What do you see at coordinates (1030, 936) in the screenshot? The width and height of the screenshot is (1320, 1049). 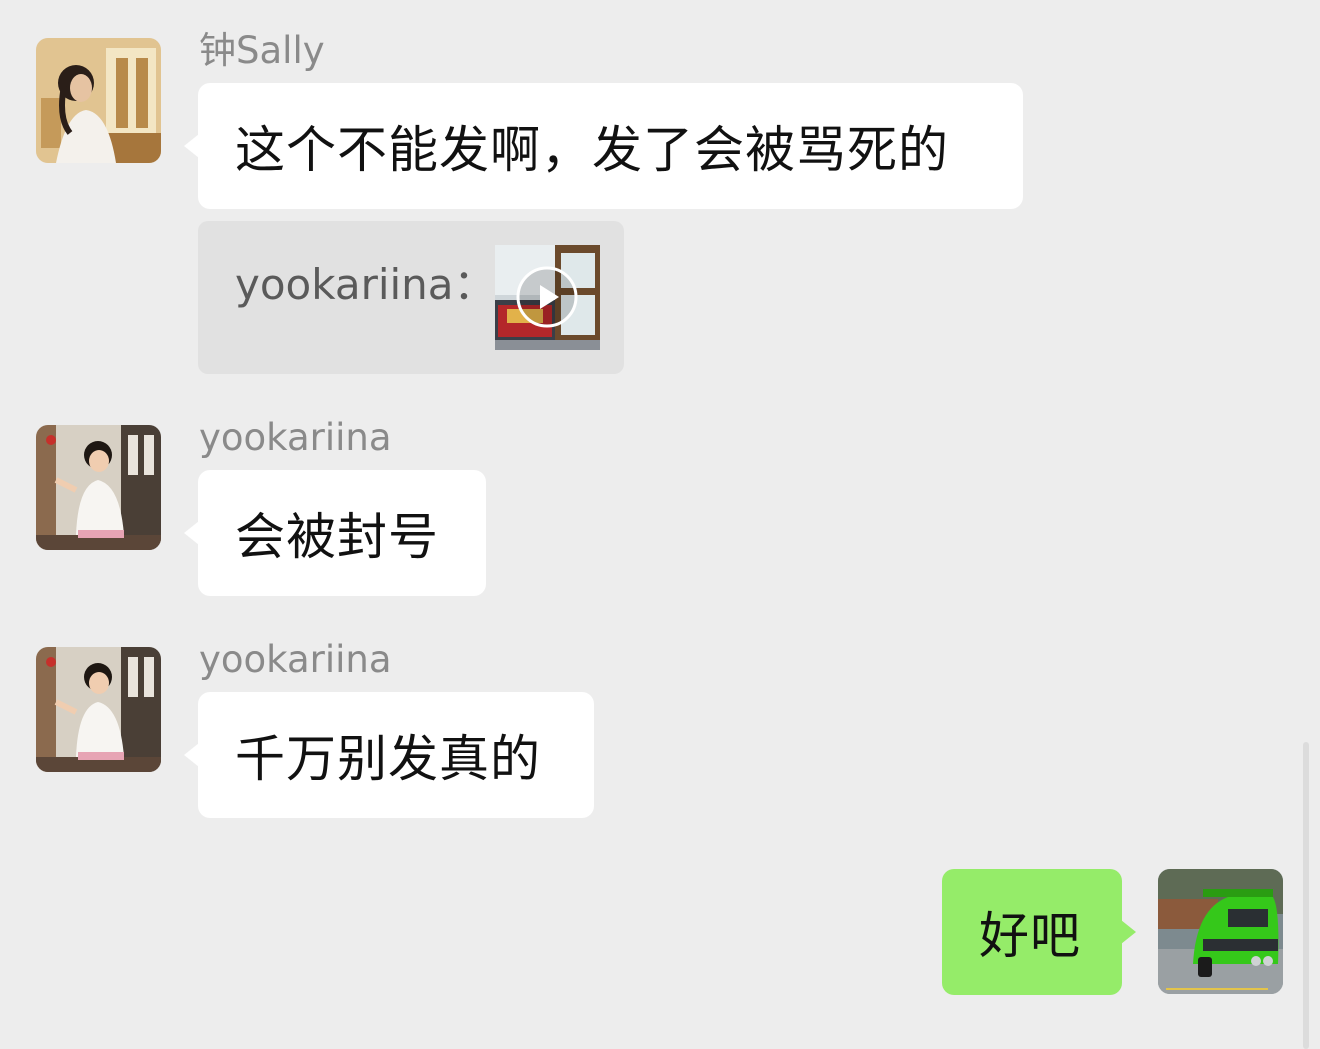 I see `message-text: 好吧` at bounding box center [1030, 936].